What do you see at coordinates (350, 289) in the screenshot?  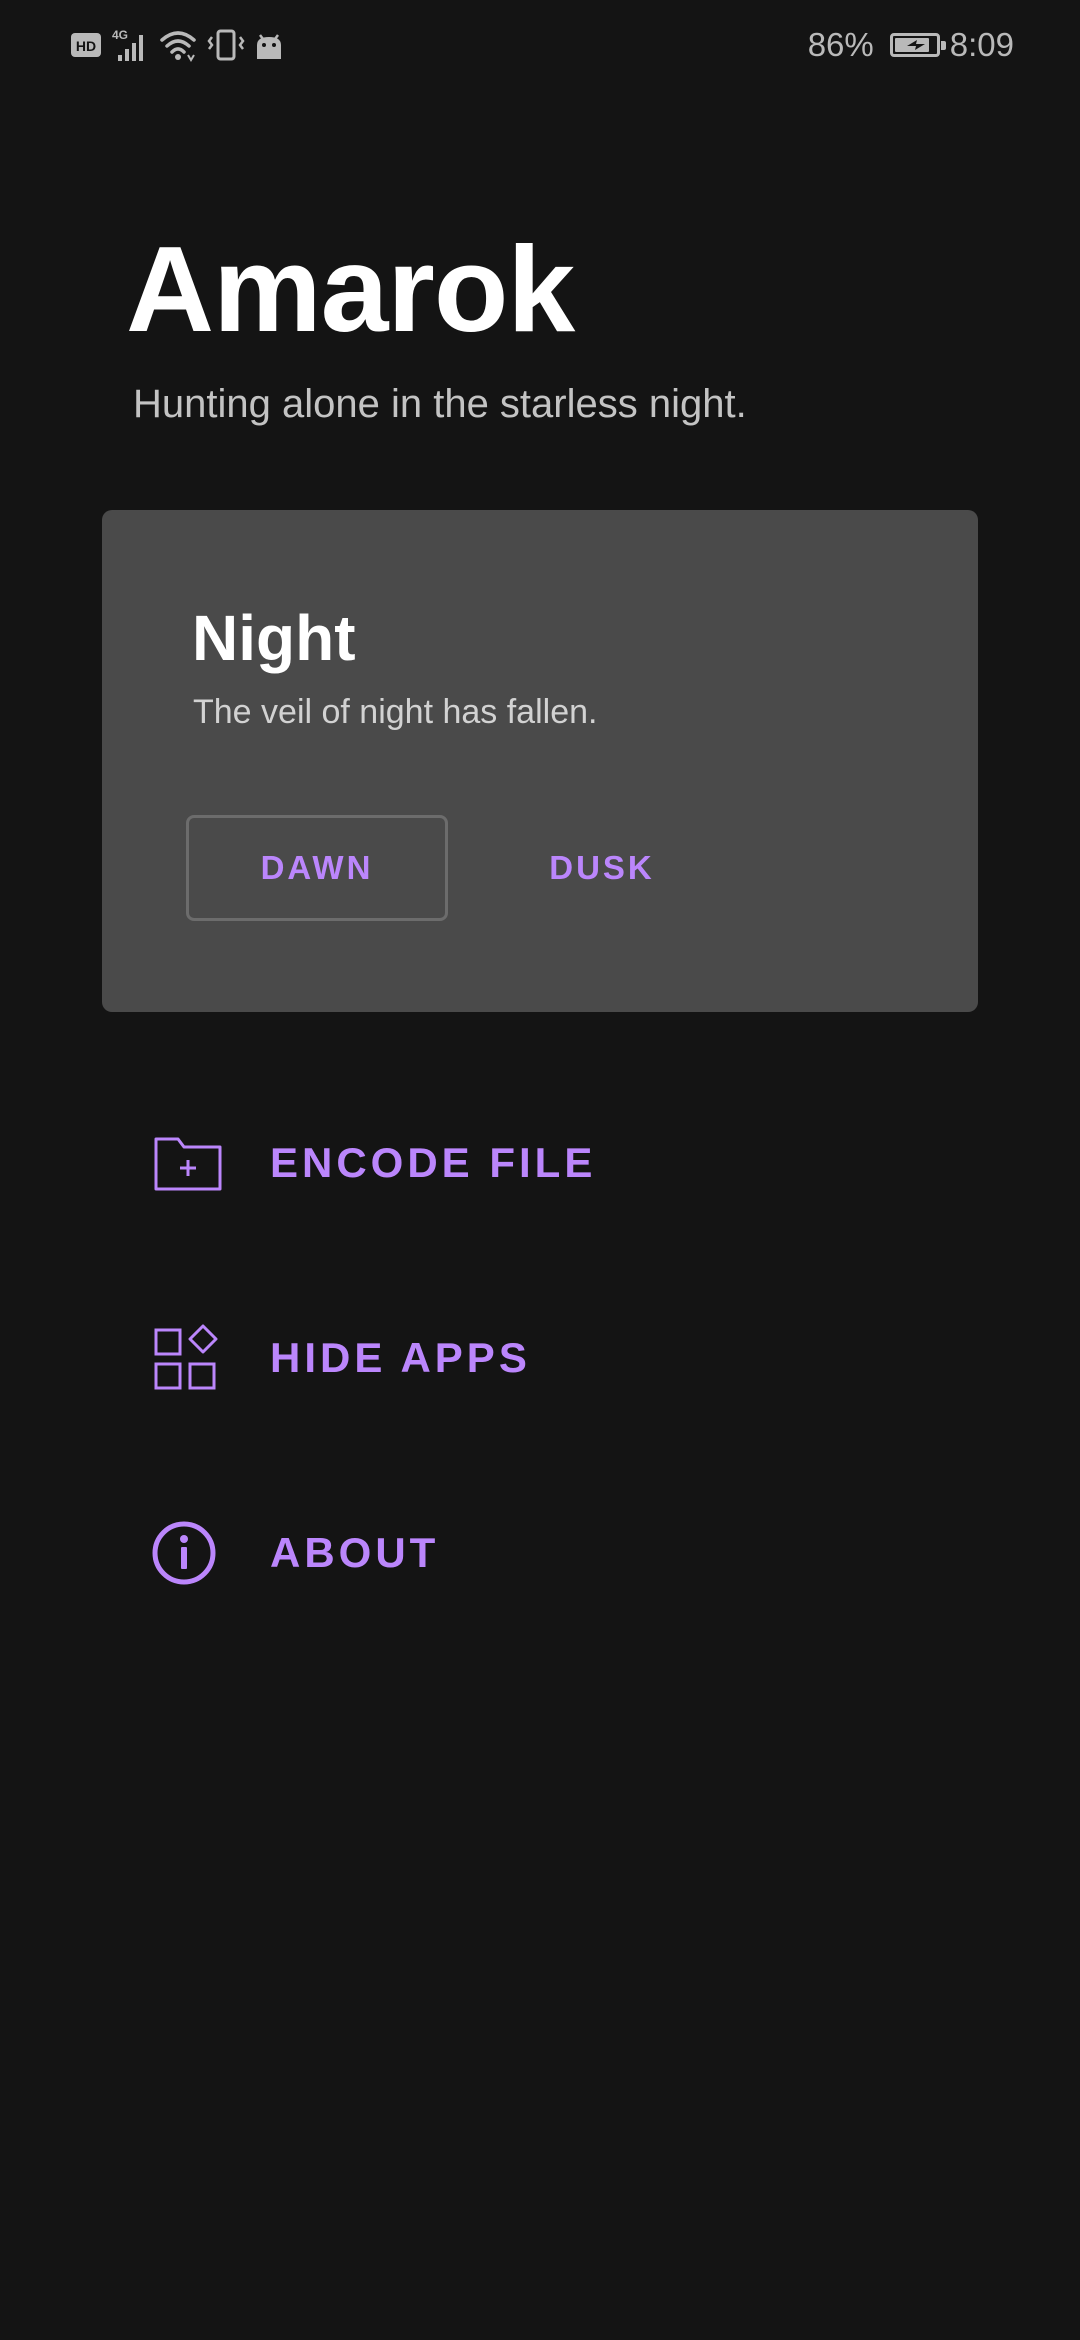 I see `app-title: Amarok` at bounding box center [350, 289].